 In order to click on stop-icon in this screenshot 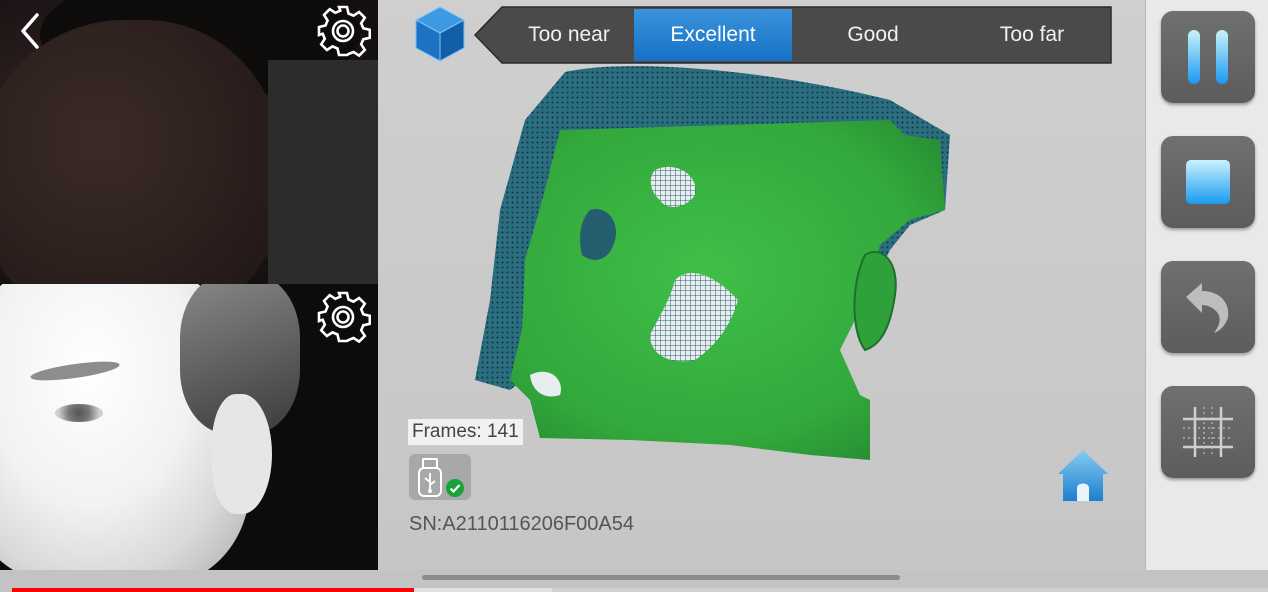, I will do `click(1208, 182)`.